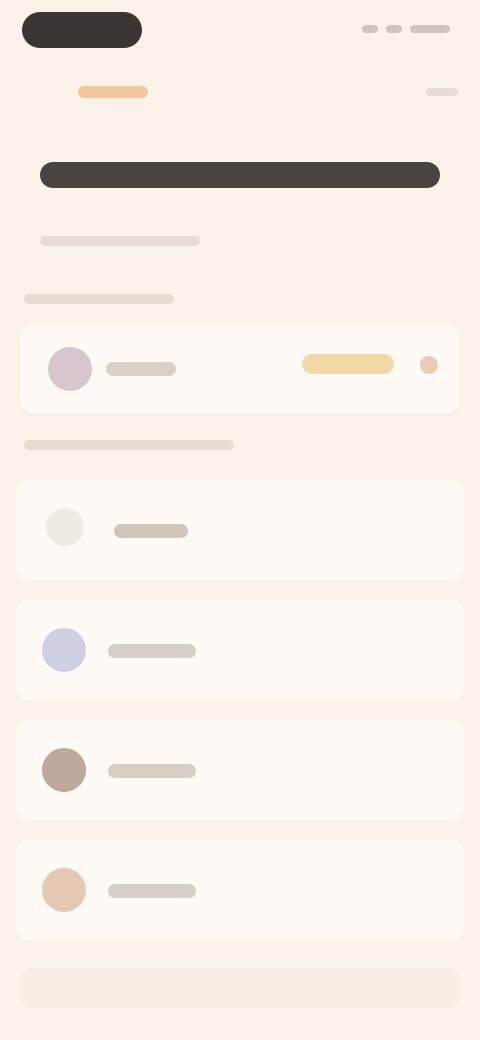  I want to click on signal-icon, so click(370, 29).